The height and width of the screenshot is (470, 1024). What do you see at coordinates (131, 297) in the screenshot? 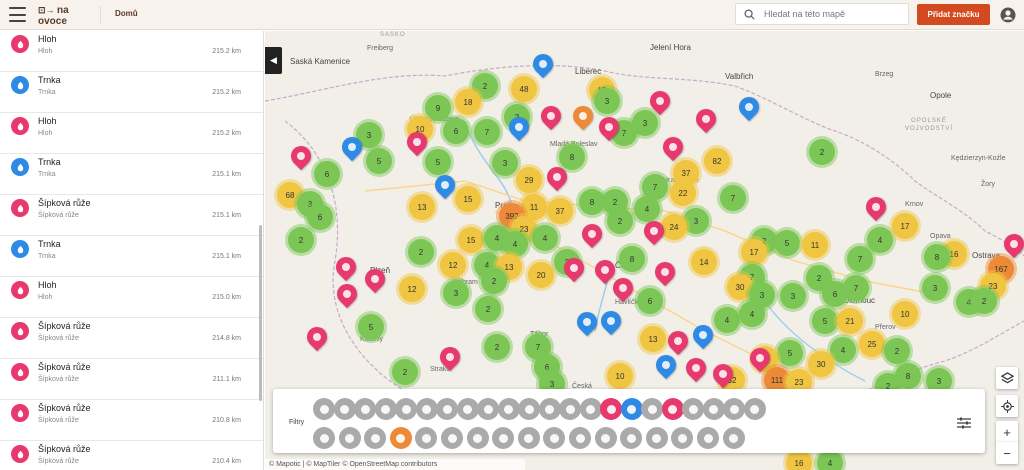
I see `list-item: Hloh Hloh 215.0 km` at bounding box center [131, 297].